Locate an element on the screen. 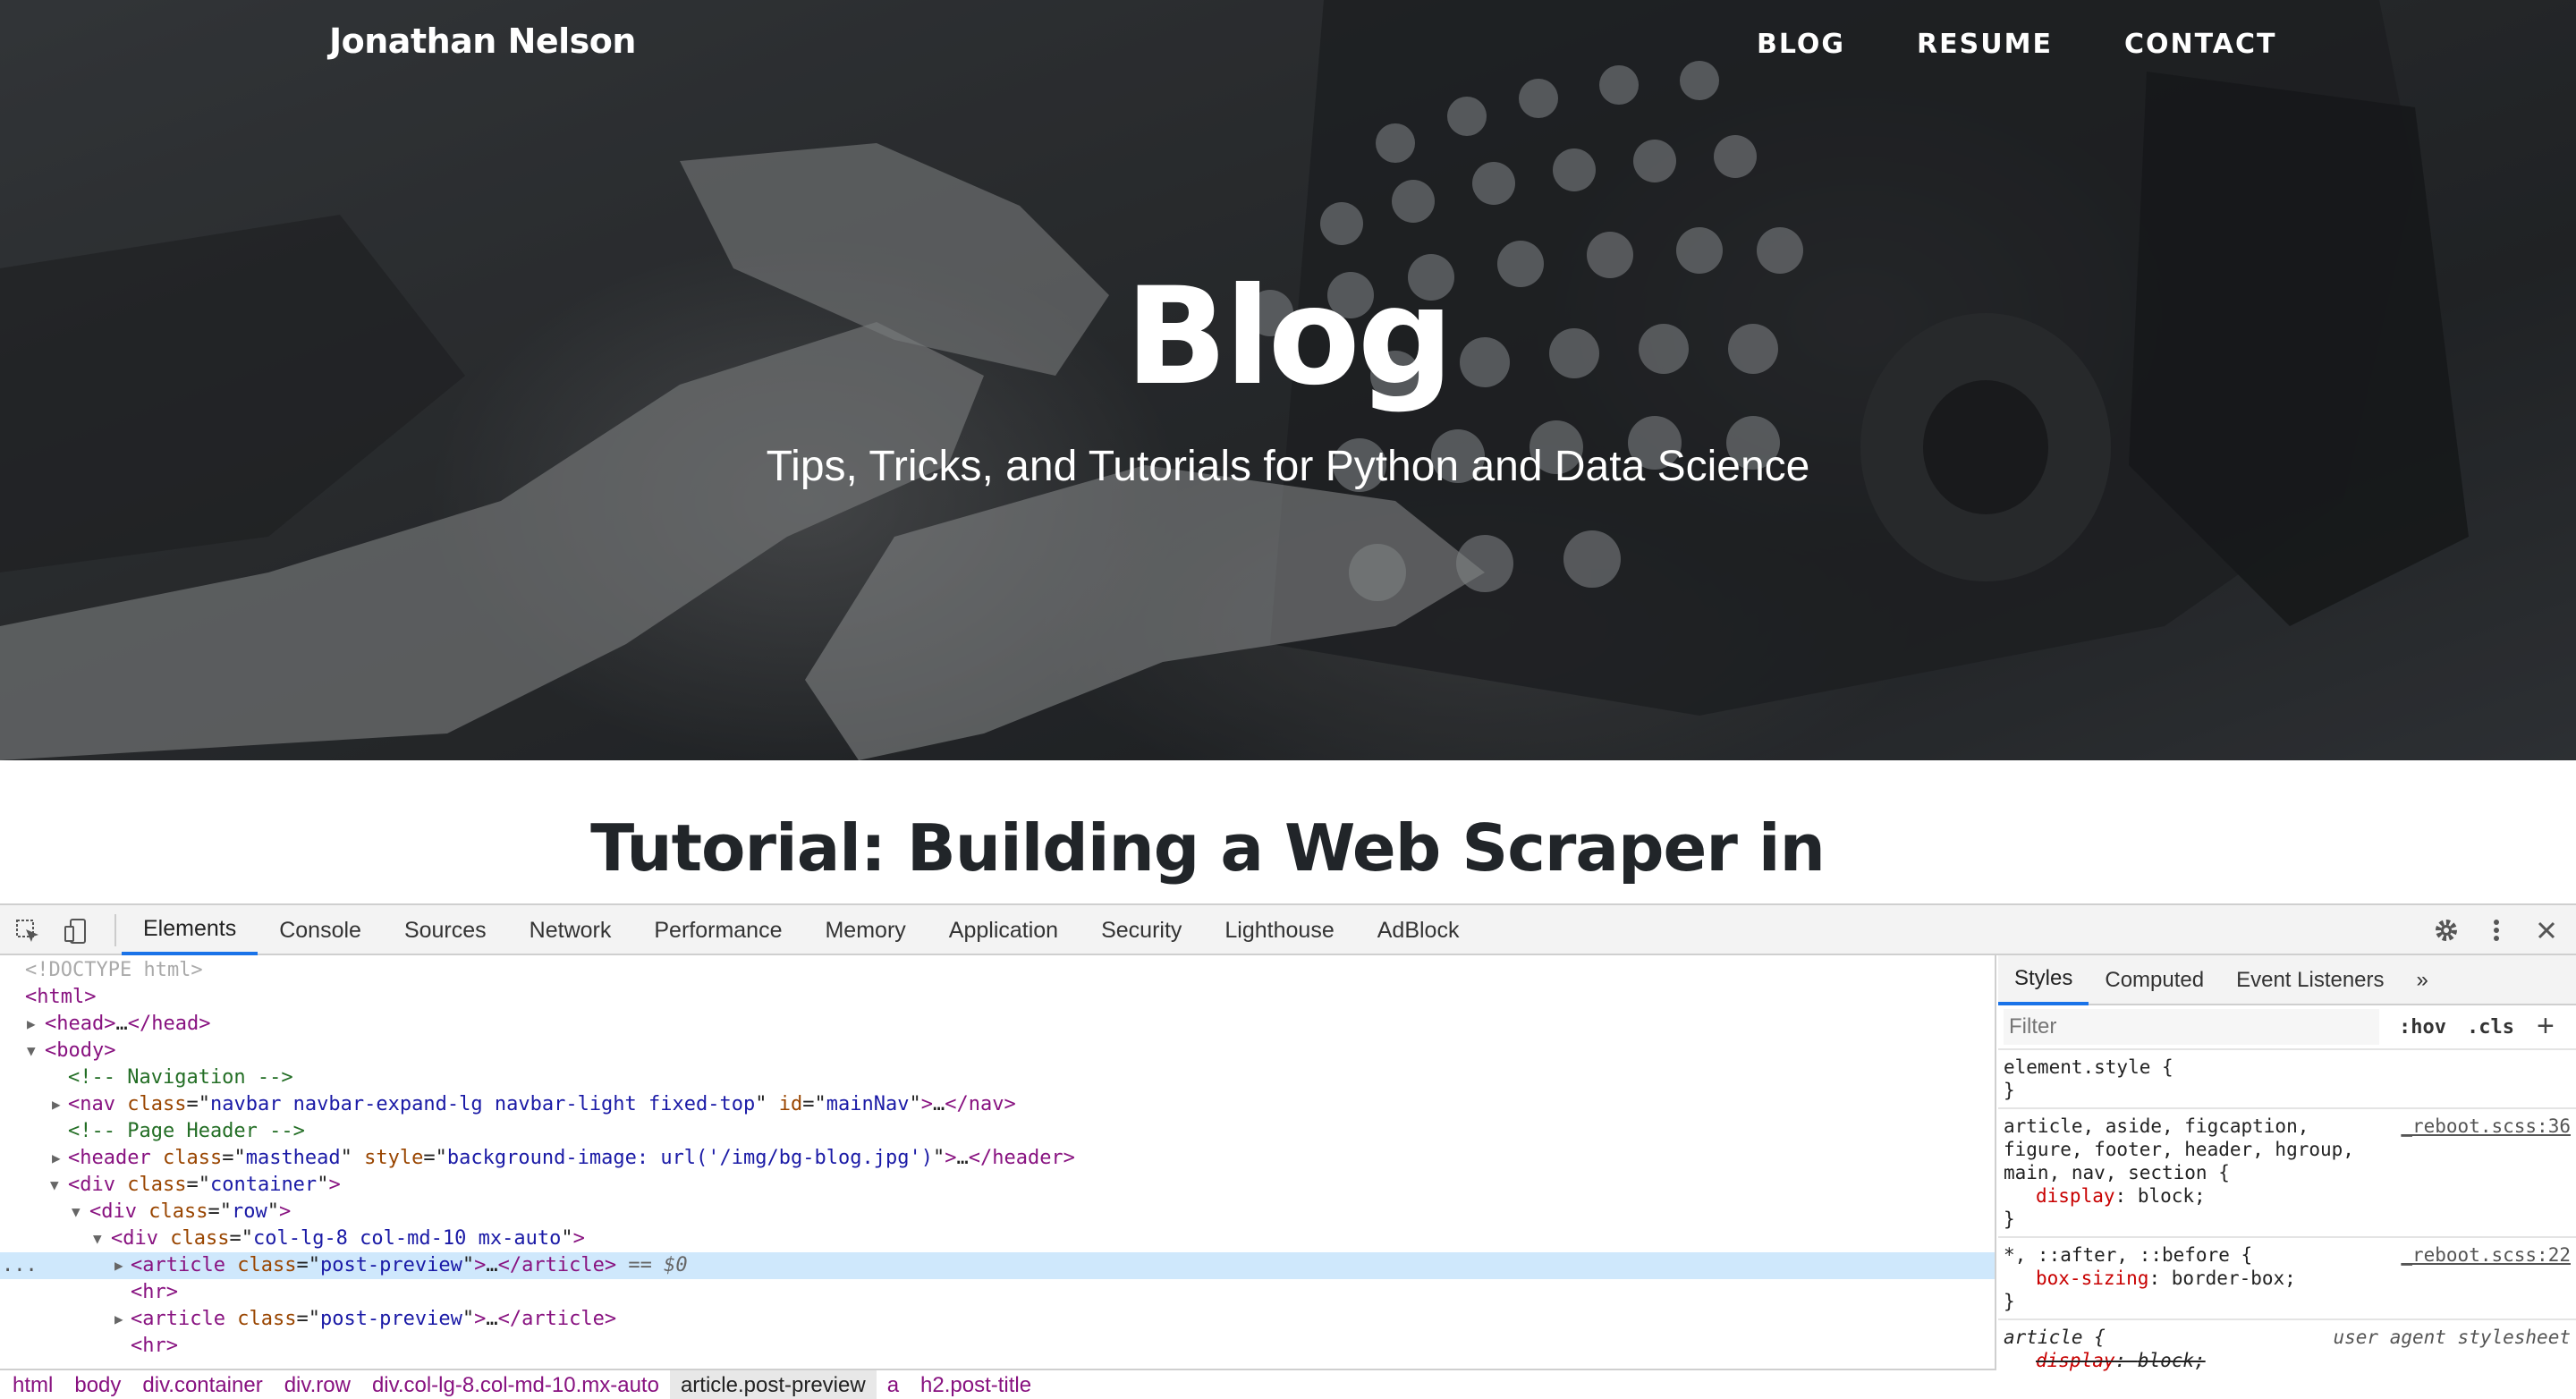 The height and width of the screenshot is (1399, 2576). tab-memory: Memory is located at coordinates (865, 930).